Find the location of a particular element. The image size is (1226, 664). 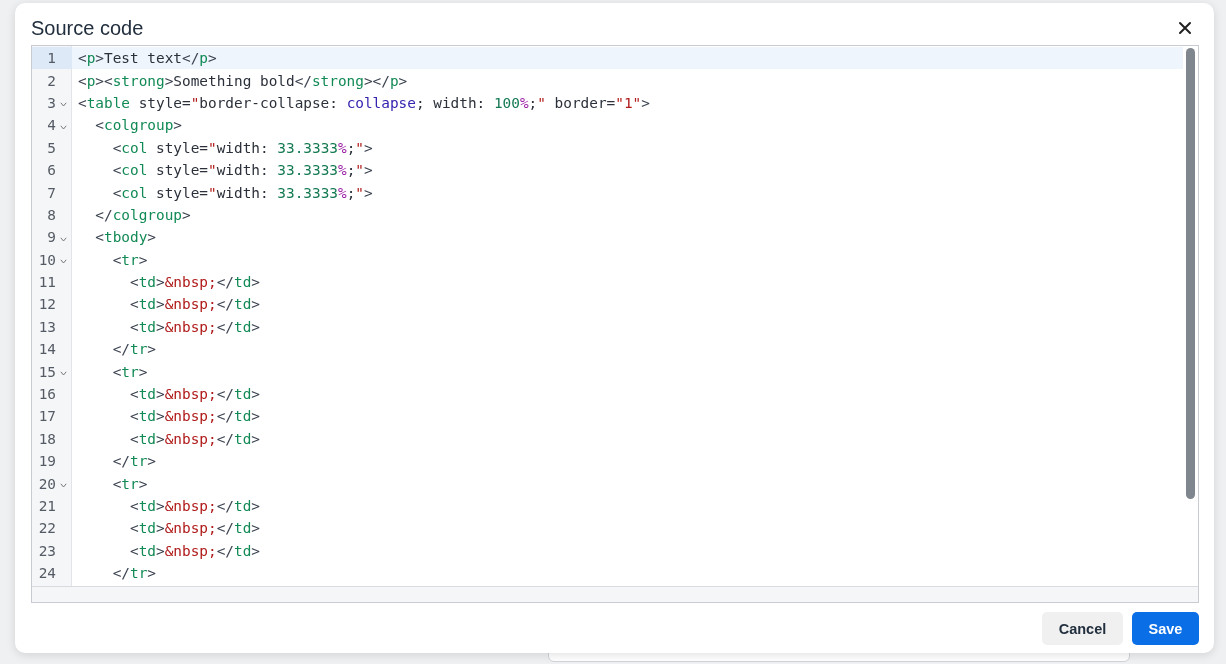

line-number: 15 is located at coordinates (46, 371).